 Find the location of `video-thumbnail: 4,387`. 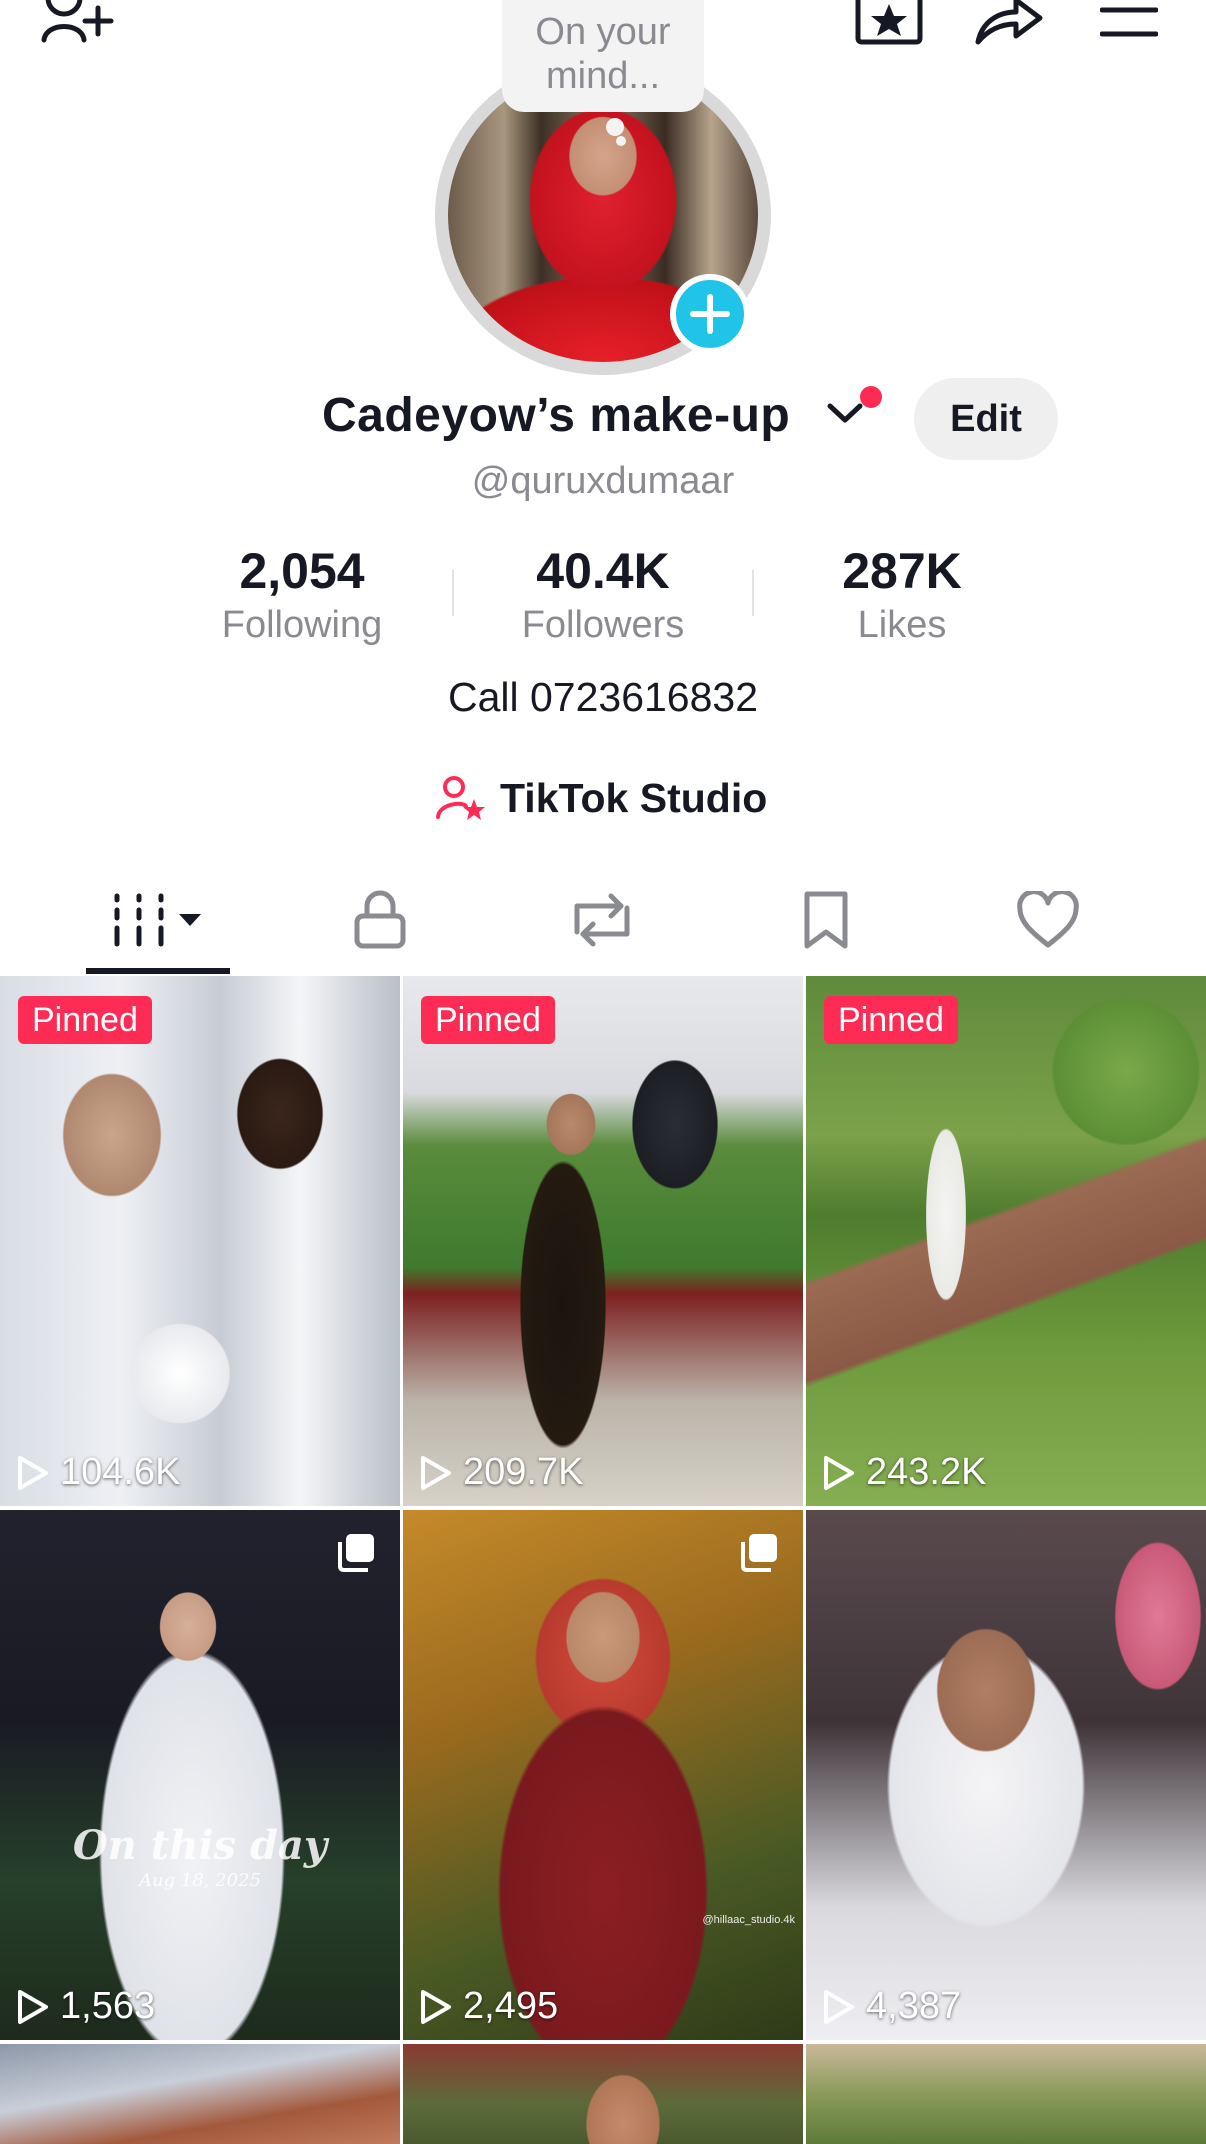

video-thumbnail: 4,387 is located at coordinates (1006, 1775).